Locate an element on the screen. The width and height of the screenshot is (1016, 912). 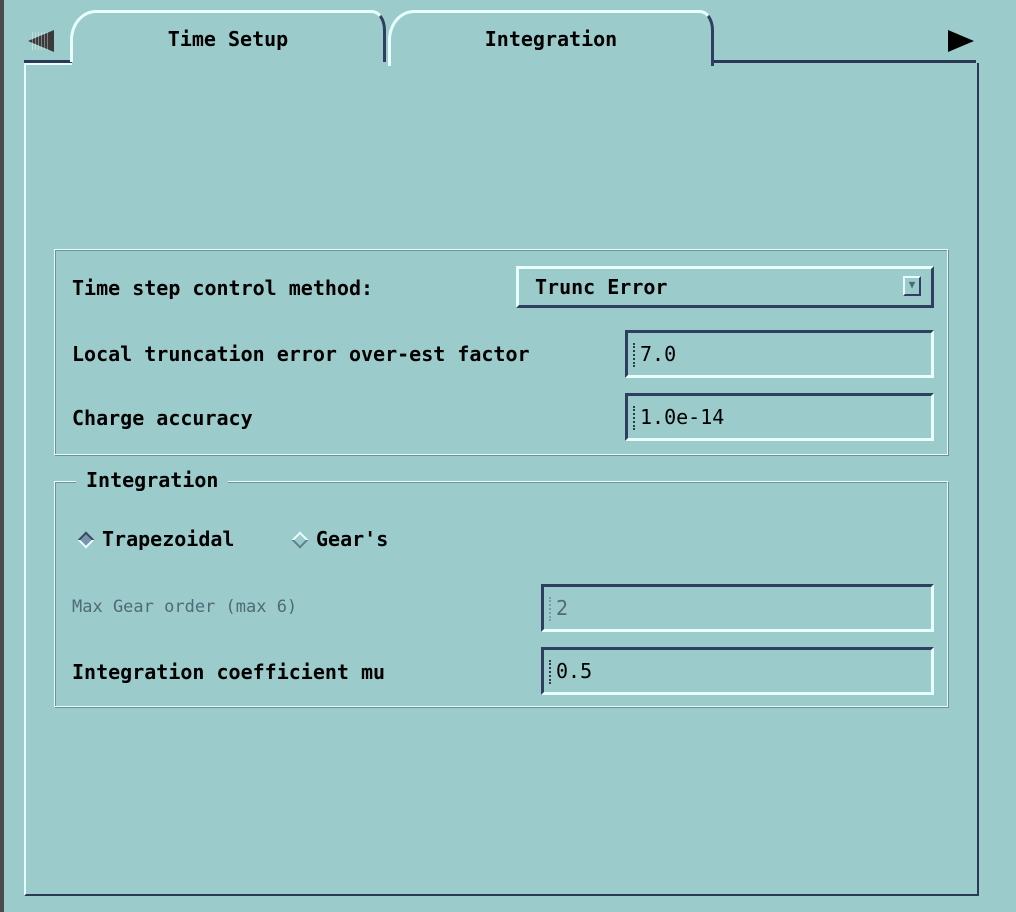
tab-time-setup: Time Setup is located at coordinates (228, 36).